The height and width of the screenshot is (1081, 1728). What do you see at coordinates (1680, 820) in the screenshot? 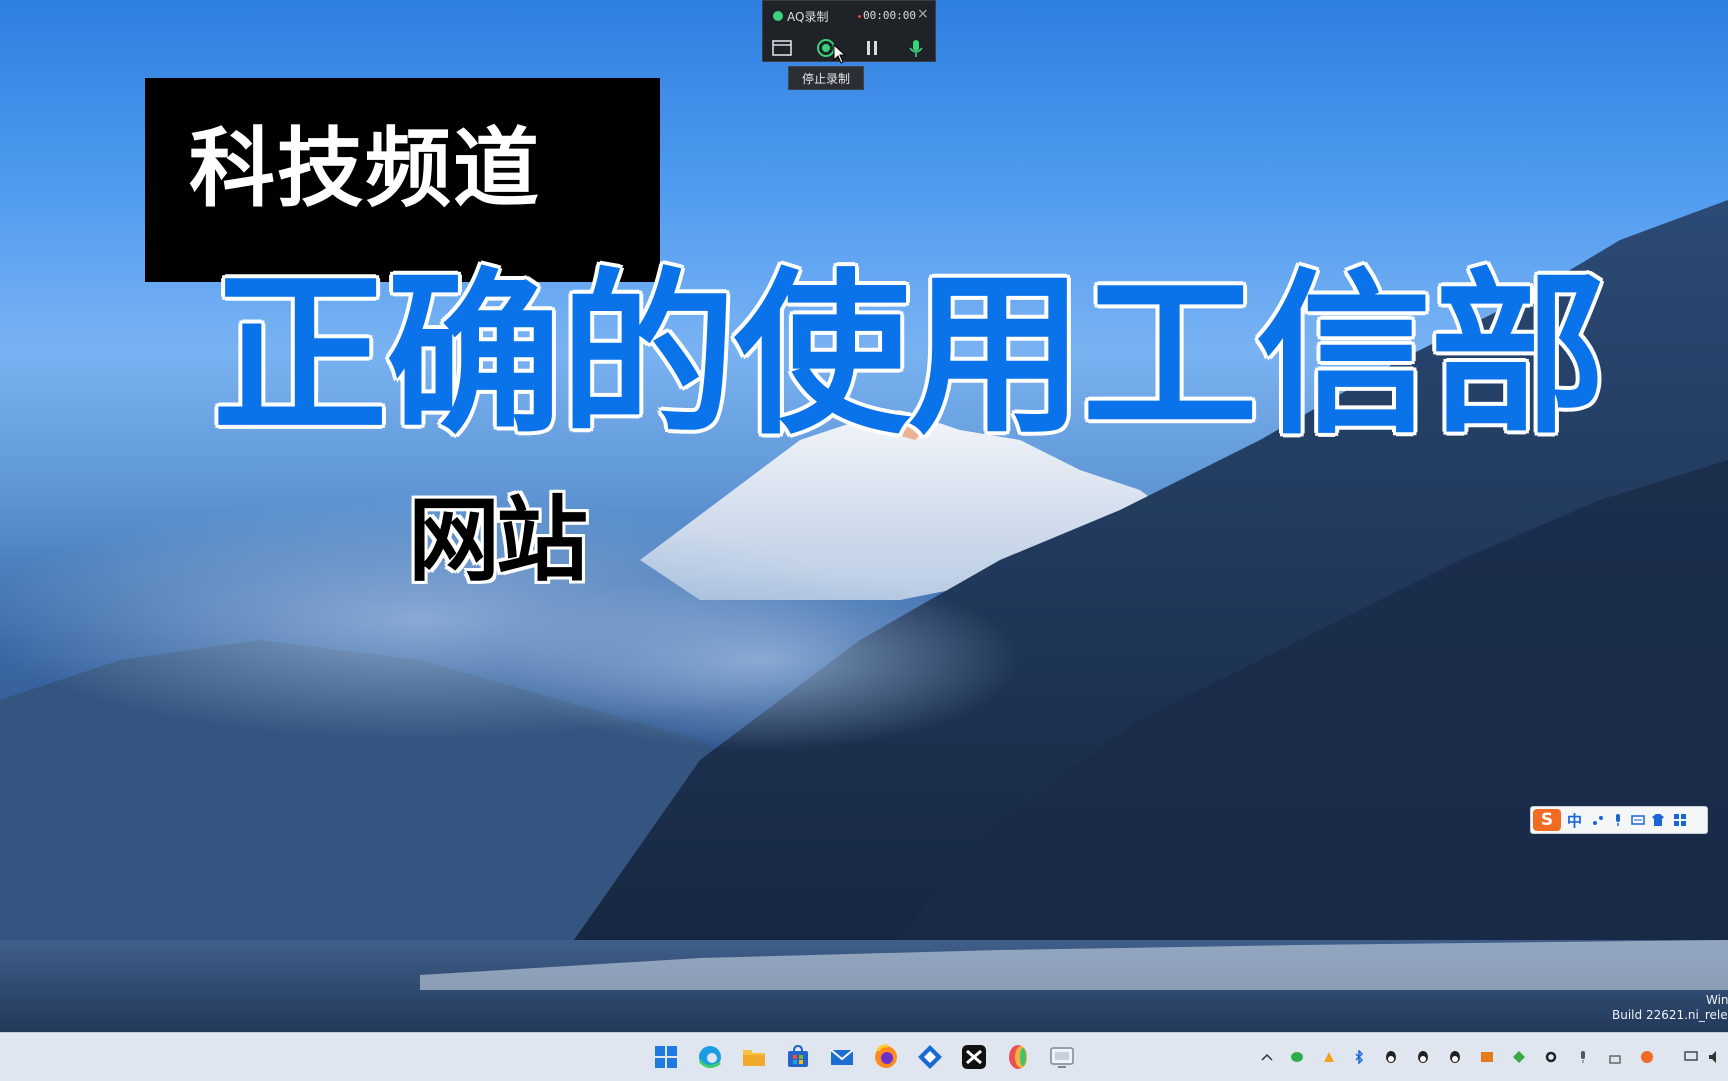
I see `grid-icon` at bounding box center [1680, 820].